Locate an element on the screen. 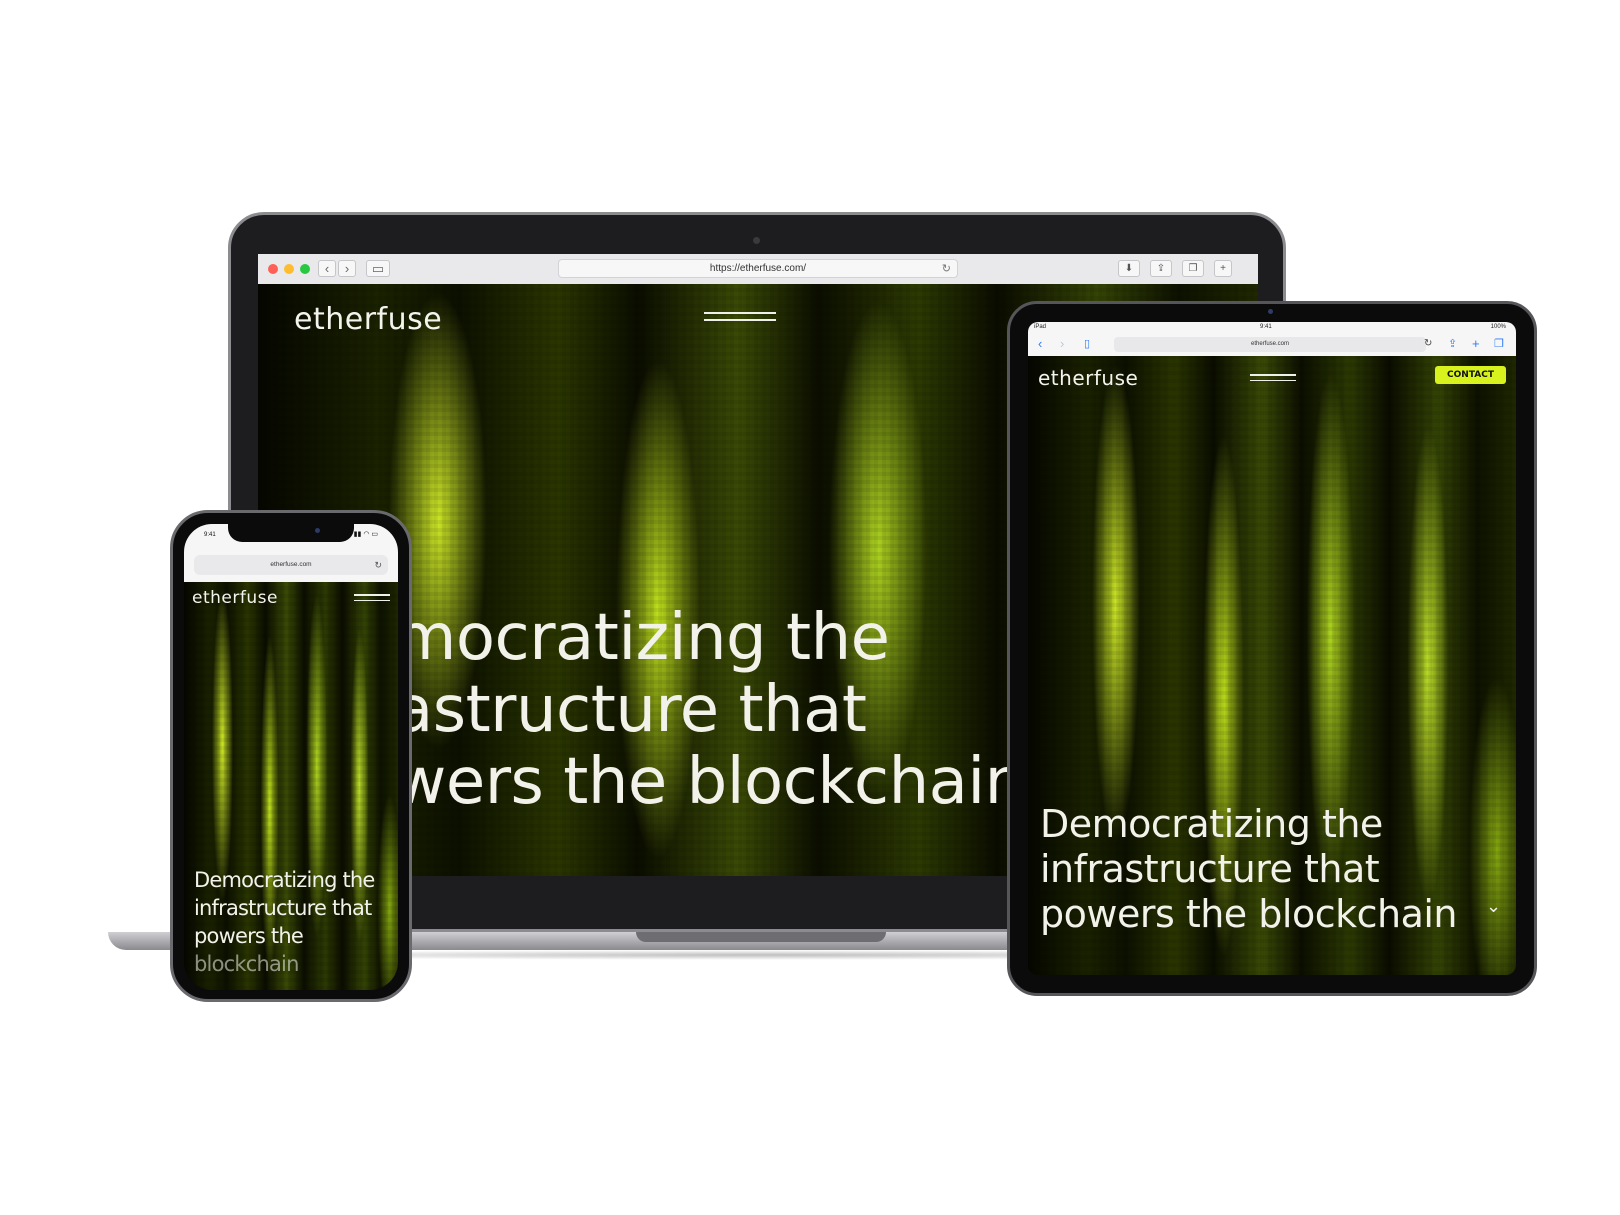 The width and height of the screenshot is (1620, 1215). device-label: iPad is located at coordinates (1040, 327).